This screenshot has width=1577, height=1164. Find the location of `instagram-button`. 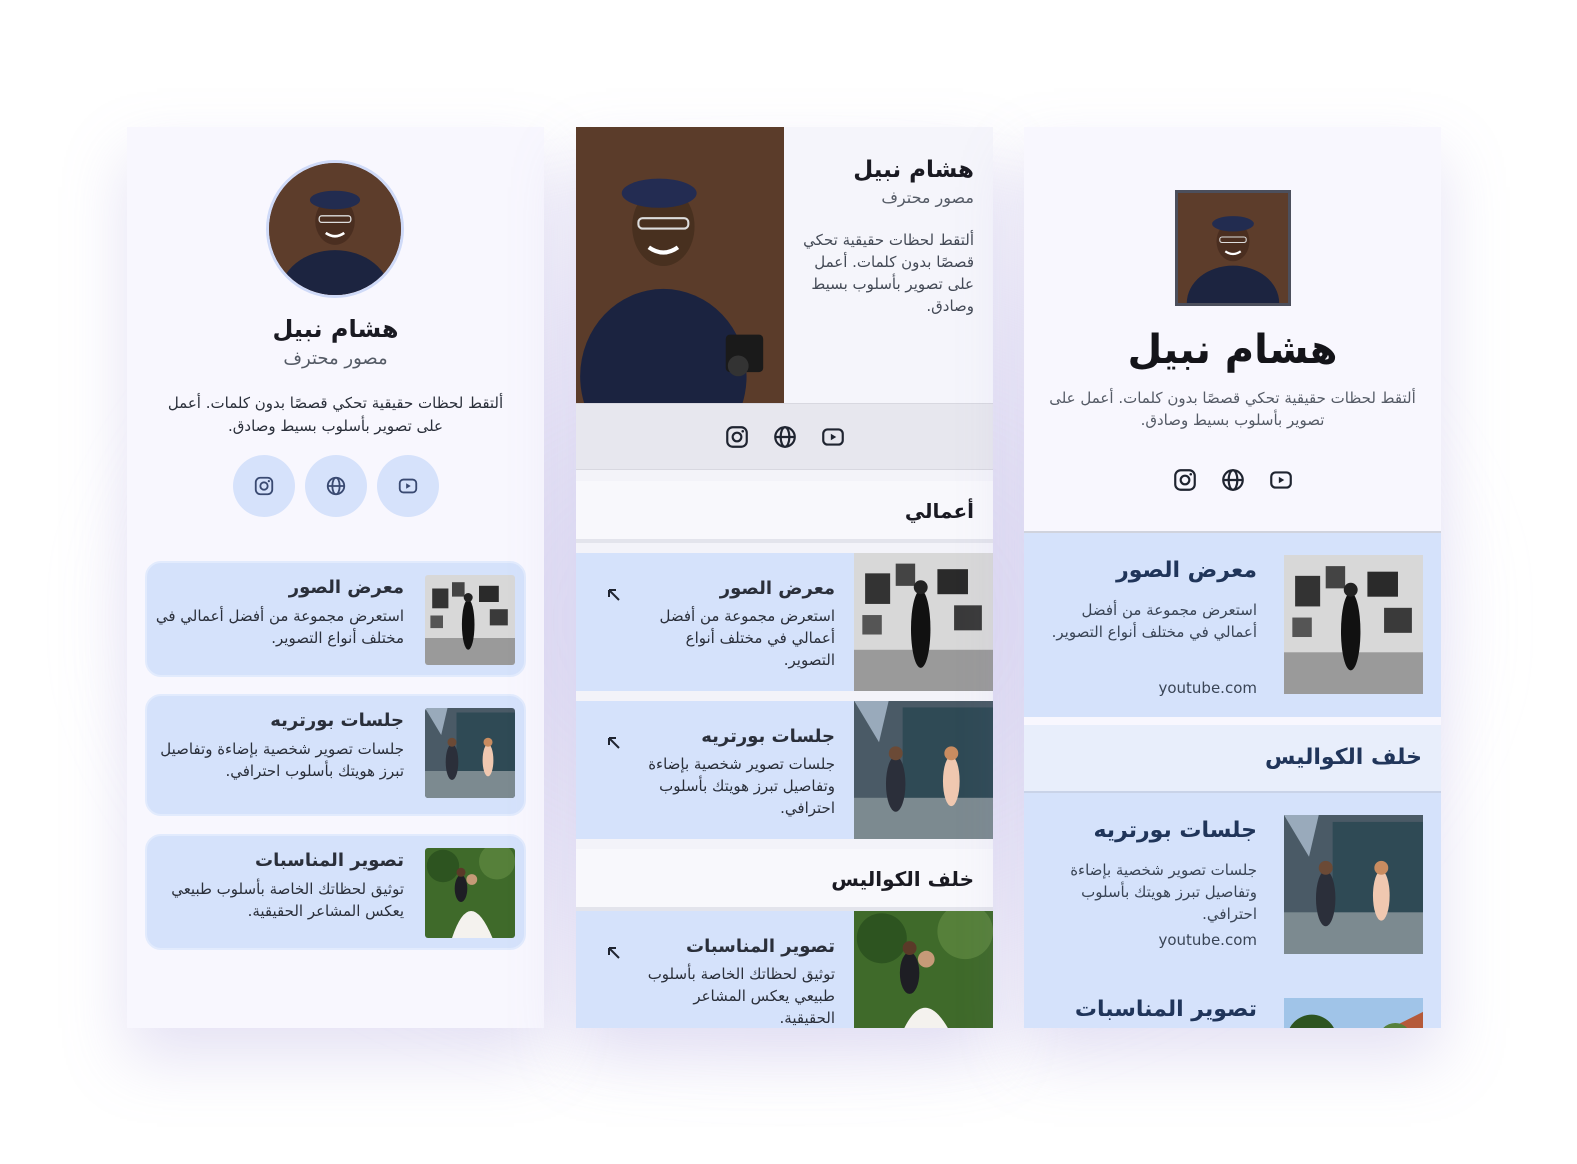

instagram-button is located at coordinates (263, 486).